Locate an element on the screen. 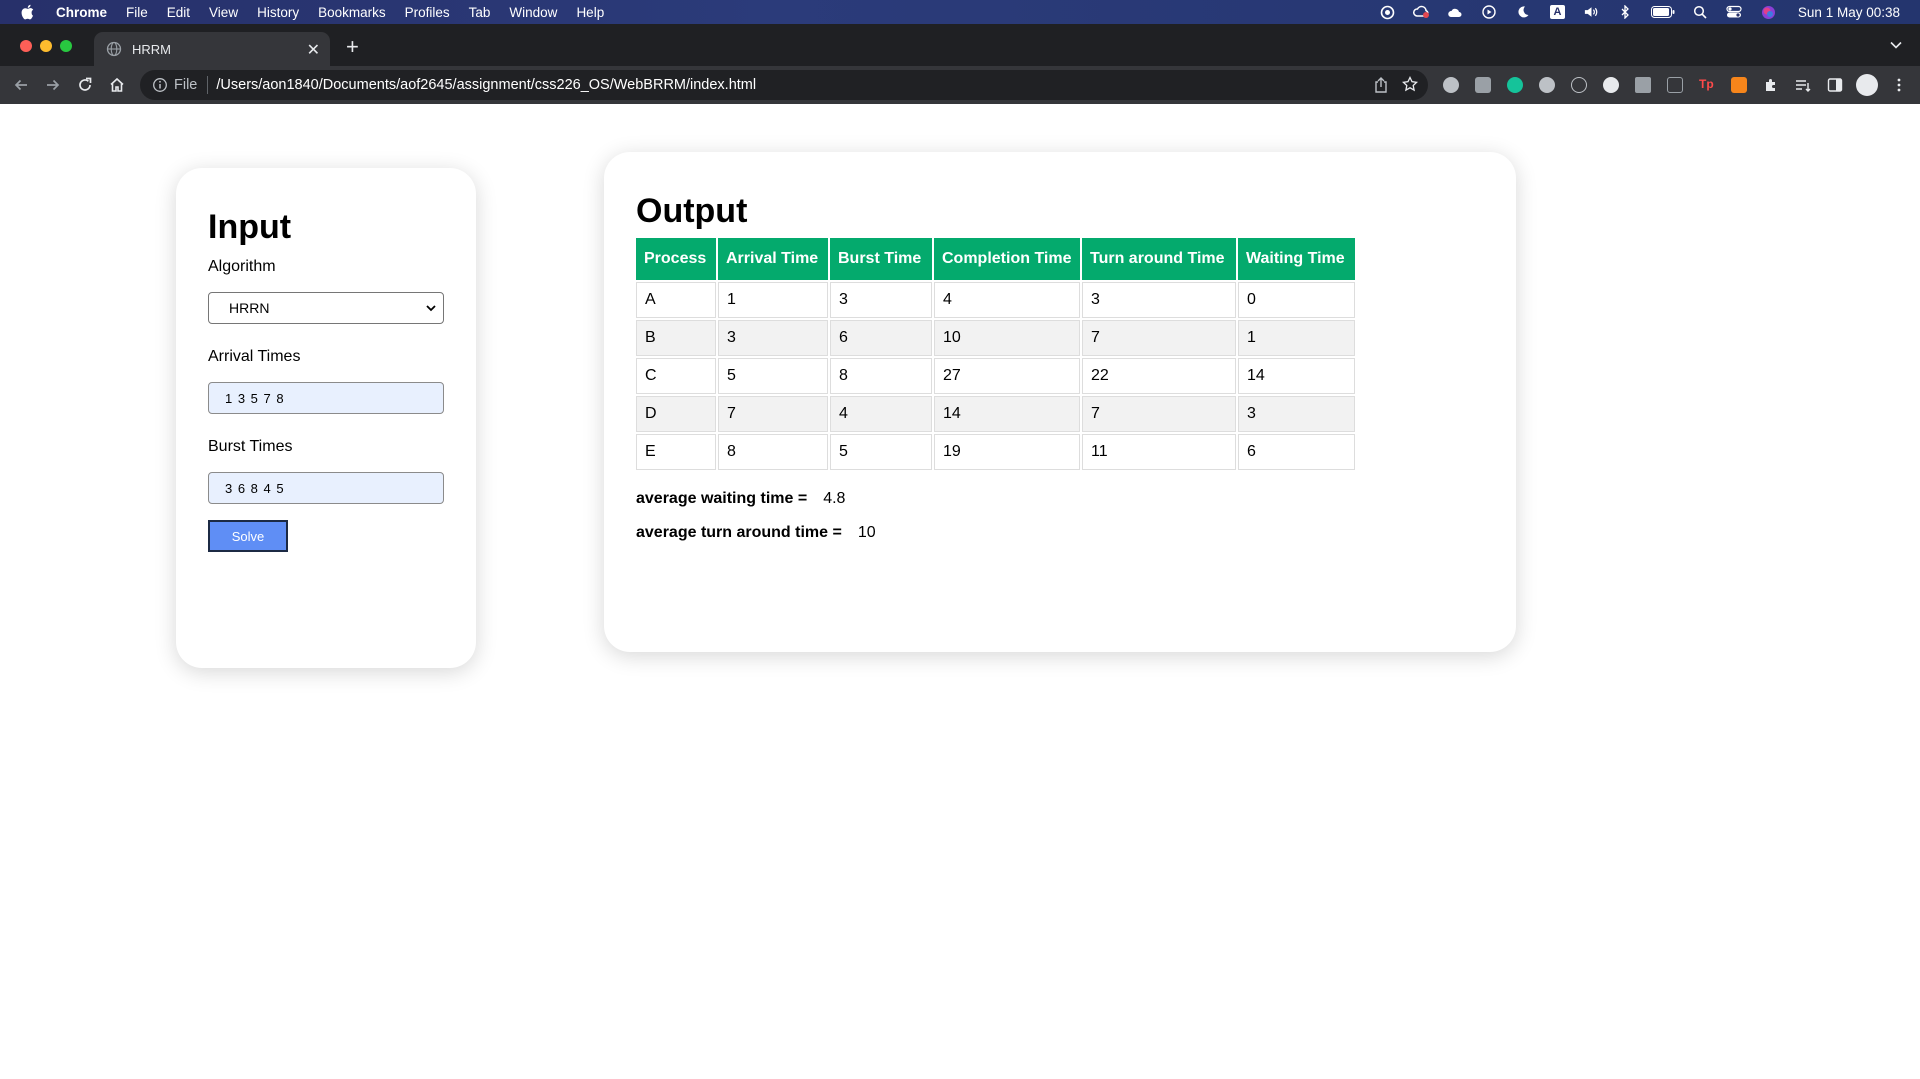 The height and width of the screenshot is (1079, 1920). column-header: Burst Time is located at coordinates (881, 259).